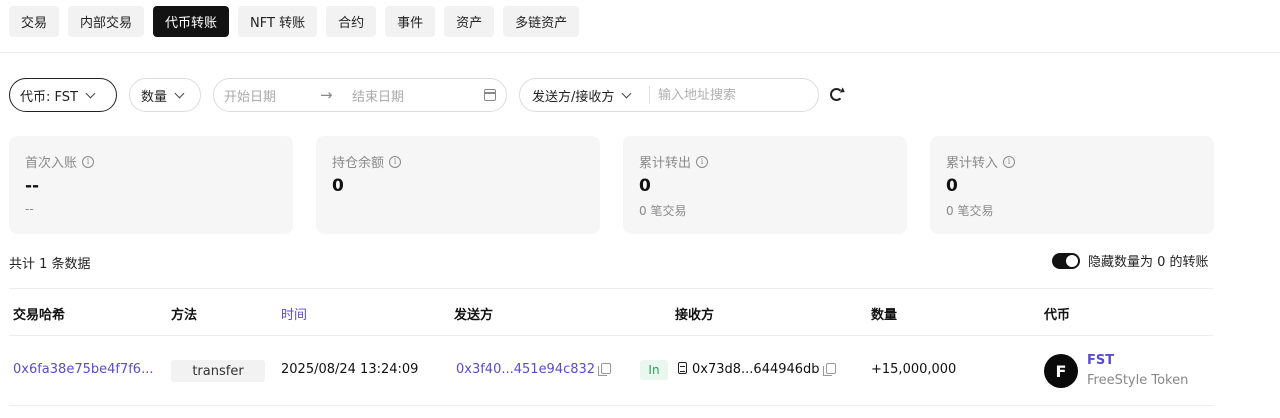 The height and width of the screenshot is (418, 1280). Describe the element at coordinates (914, 369) in the screenshot. I see `transfer-amount: +15,000,000` at that location.